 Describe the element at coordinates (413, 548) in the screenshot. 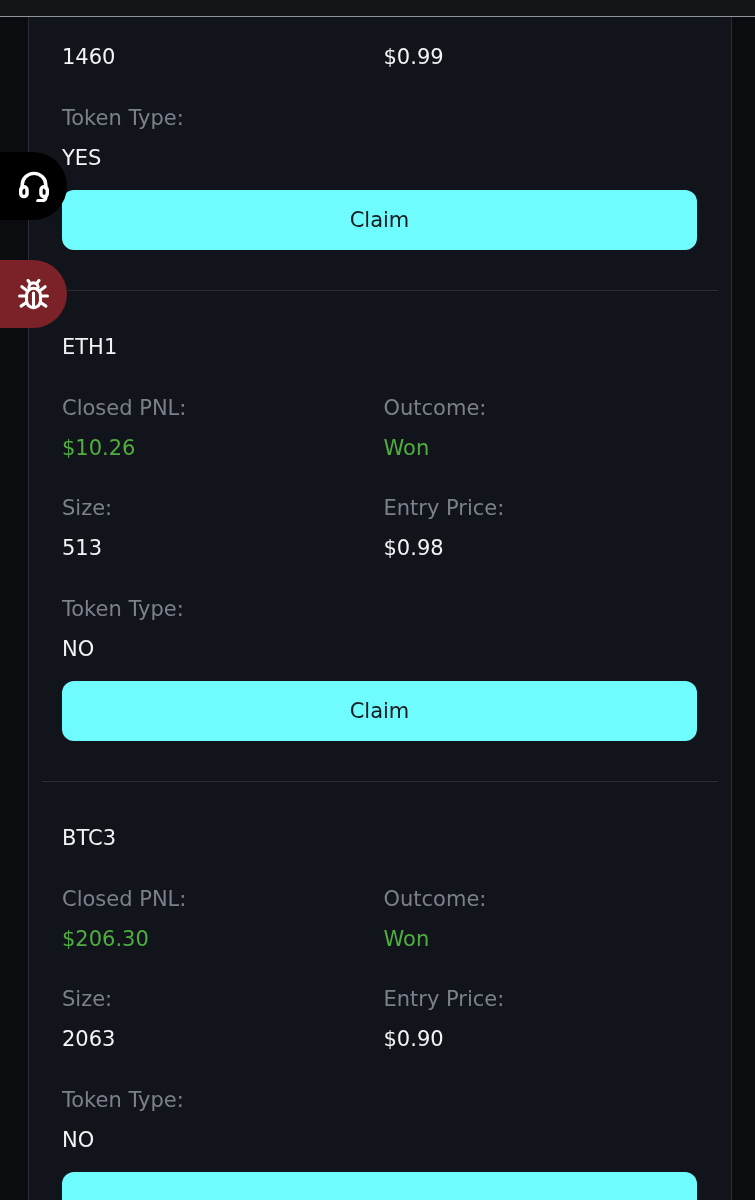

I see `field-value: $0.98` at that location.